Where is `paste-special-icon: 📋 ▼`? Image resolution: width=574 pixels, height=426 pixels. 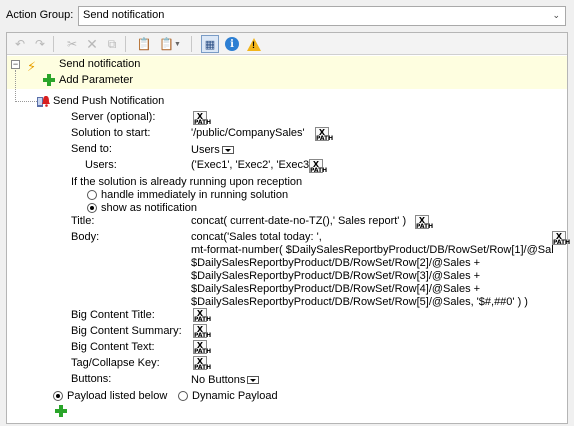
paste-special-icon: 📋 ▼ is located at coordinates (170, 44).